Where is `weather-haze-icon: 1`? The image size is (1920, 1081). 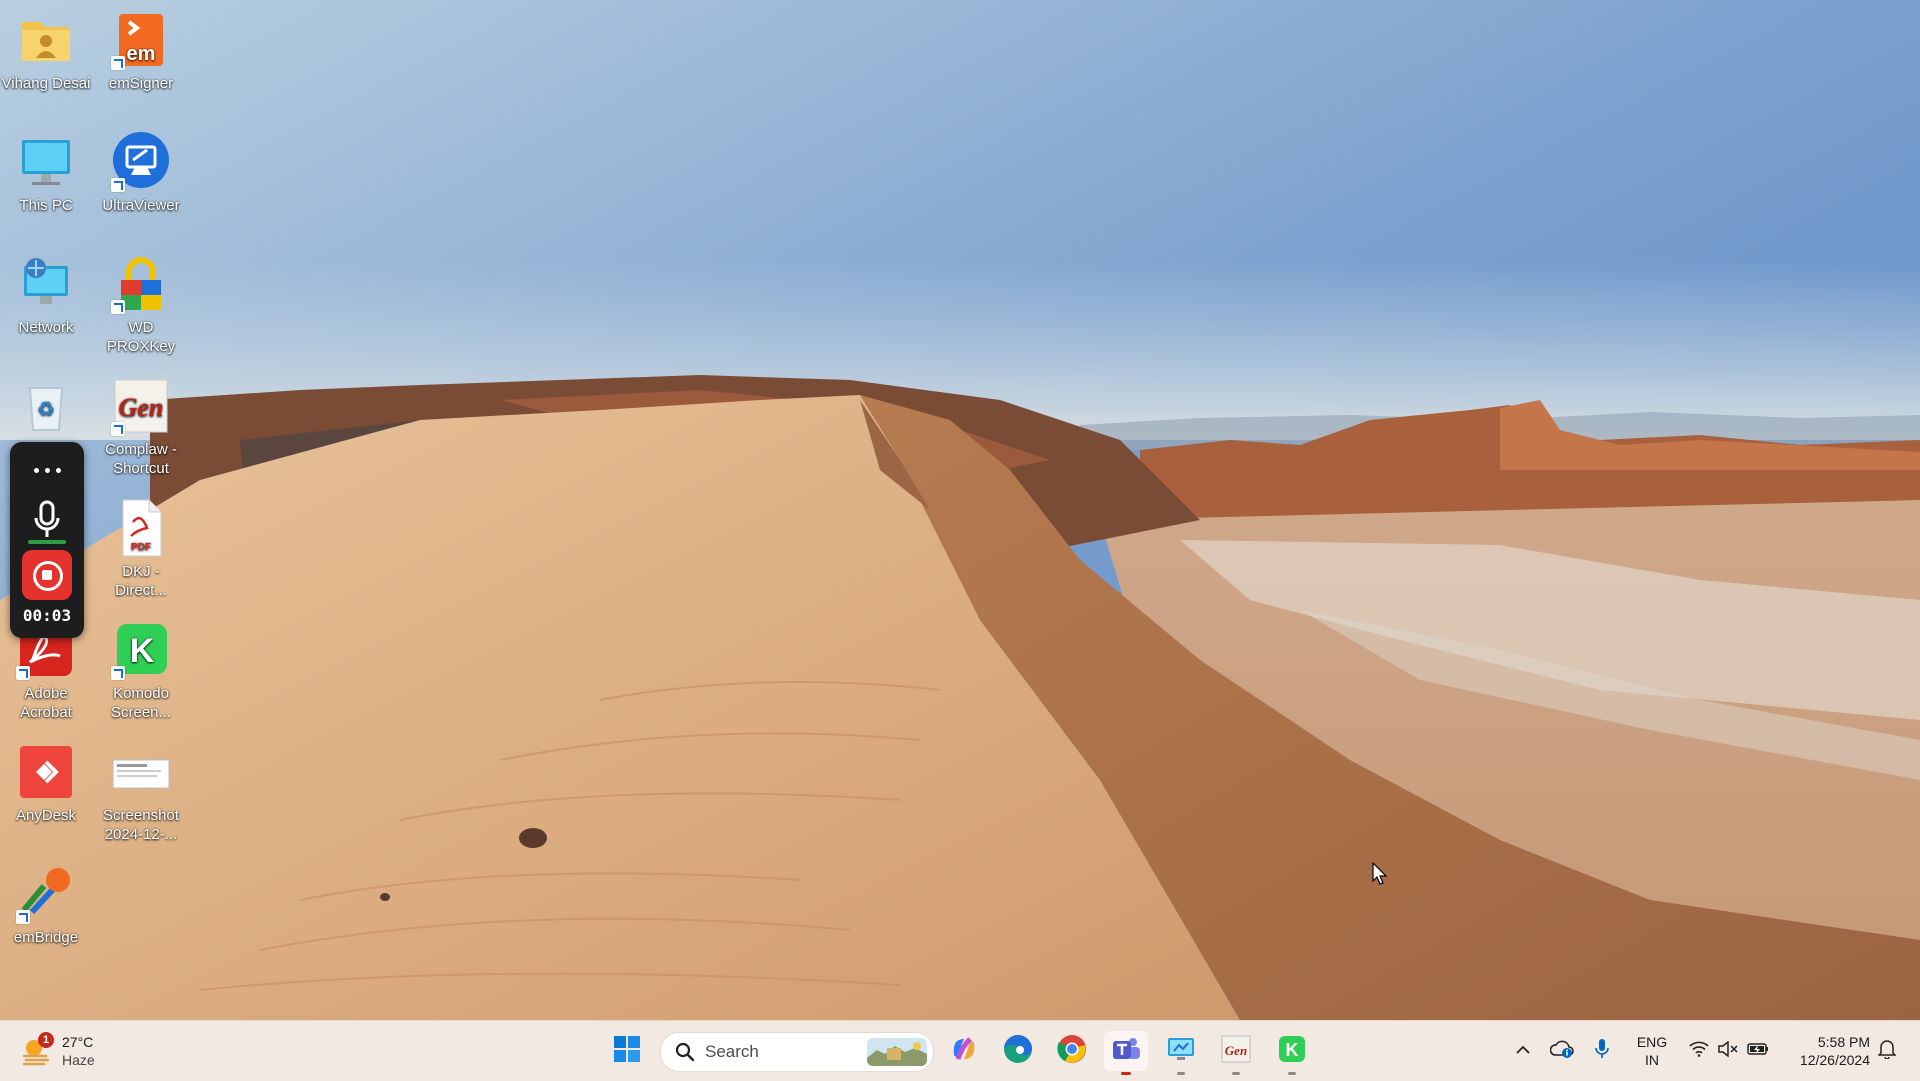
weather-haze-icon: 1 is located at coordinates (37, 1050).